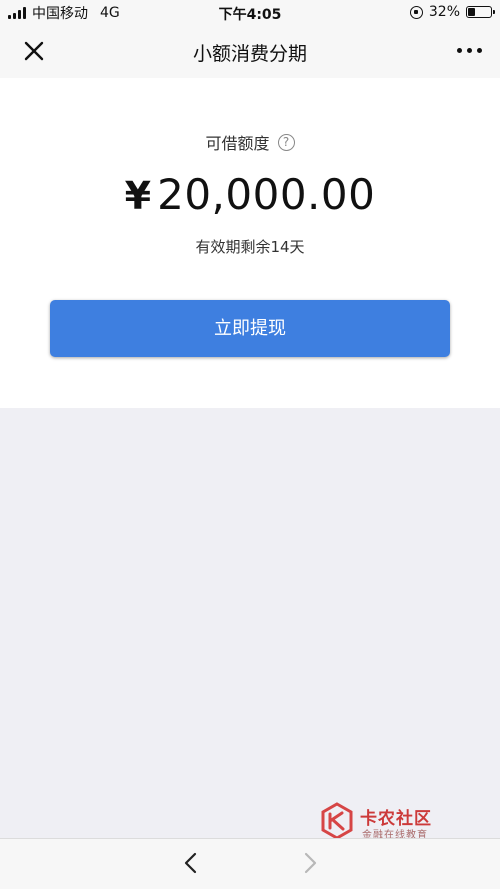 The width and height of the screenshot is (500, 889). What do you see at coordinates (250, 247) in the screenshot?
I see `validity-text: 有效期剩余14天` at bounding box center [250, 247].